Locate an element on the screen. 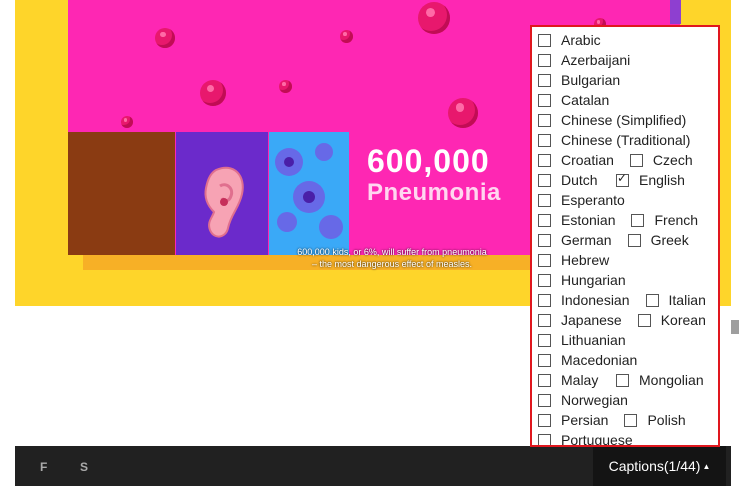 This screenshot has width=750, height=487. player-controls-bar: F S Captions(1/44) ▲ is located at coordinates (373, 466).